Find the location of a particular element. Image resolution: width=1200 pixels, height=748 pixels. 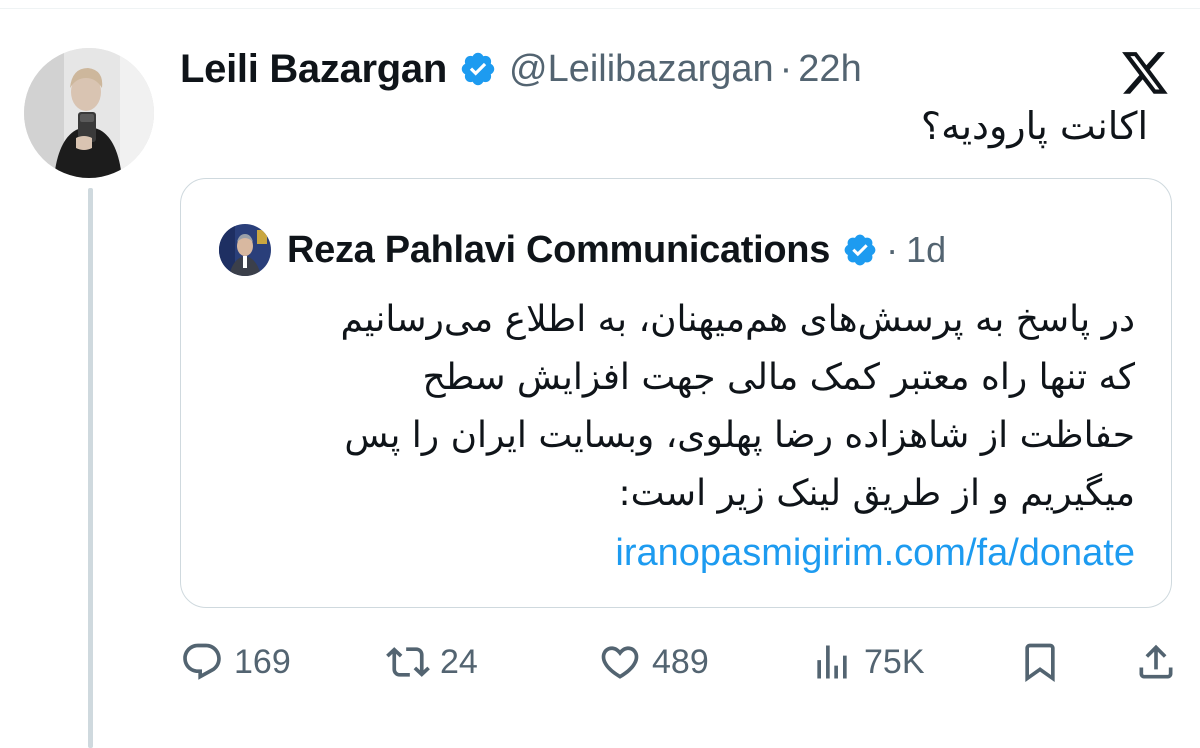

share-button is located at coordinates (1156, 662).